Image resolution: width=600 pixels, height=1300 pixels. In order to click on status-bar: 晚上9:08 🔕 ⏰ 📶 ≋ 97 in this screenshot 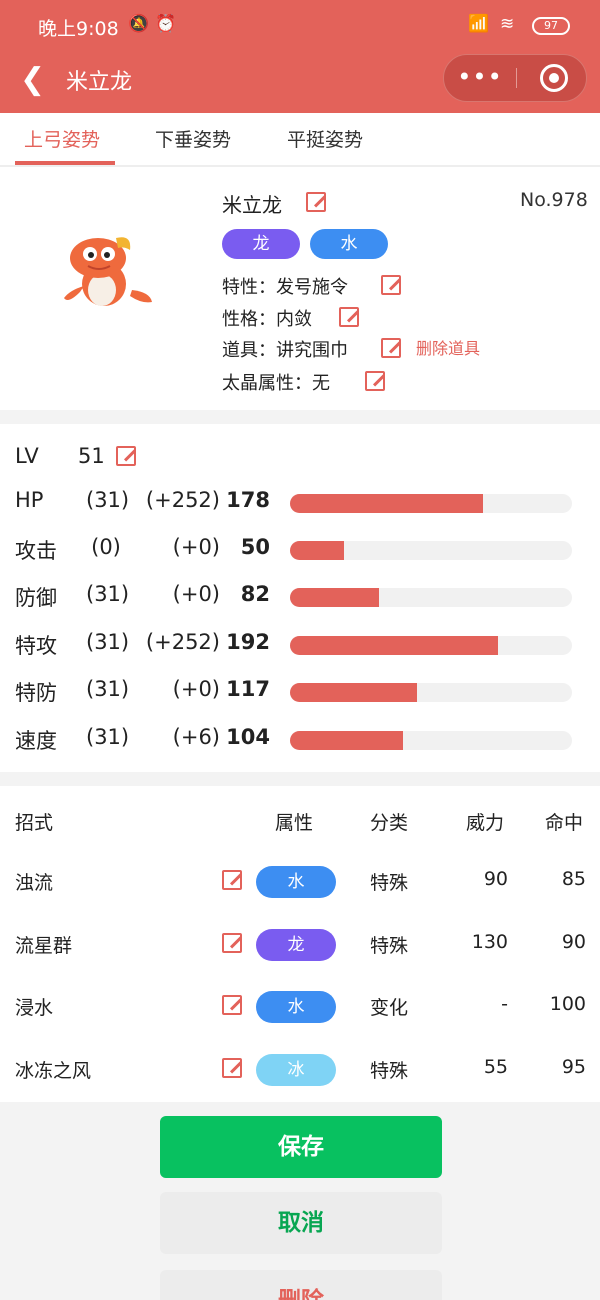, I will do `click(300, 26)`.